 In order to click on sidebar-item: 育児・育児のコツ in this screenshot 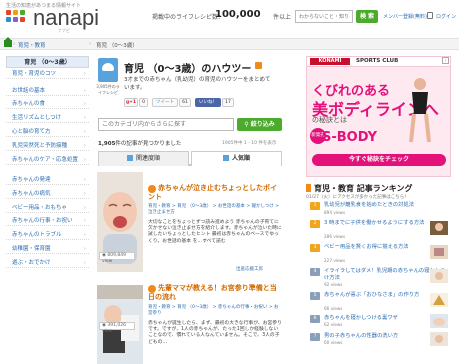, I will do `click(47, 74)`.